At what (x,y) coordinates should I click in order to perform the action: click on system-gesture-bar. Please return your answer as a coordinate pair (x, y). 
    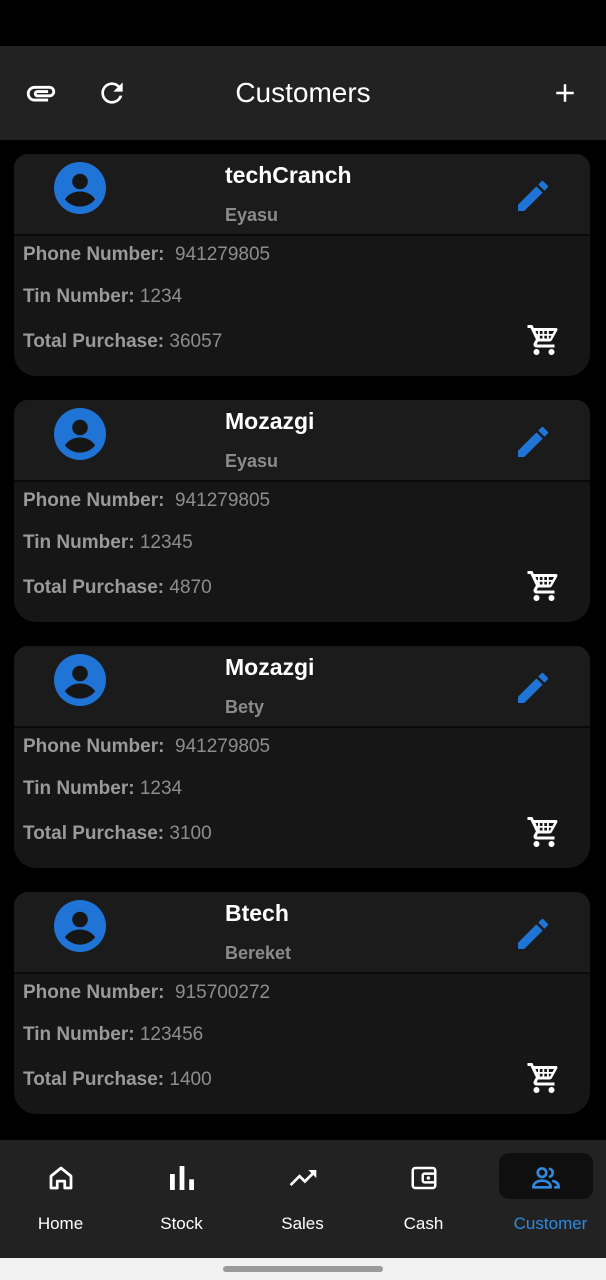
    Looking at the image, I should click on (303, 1269).